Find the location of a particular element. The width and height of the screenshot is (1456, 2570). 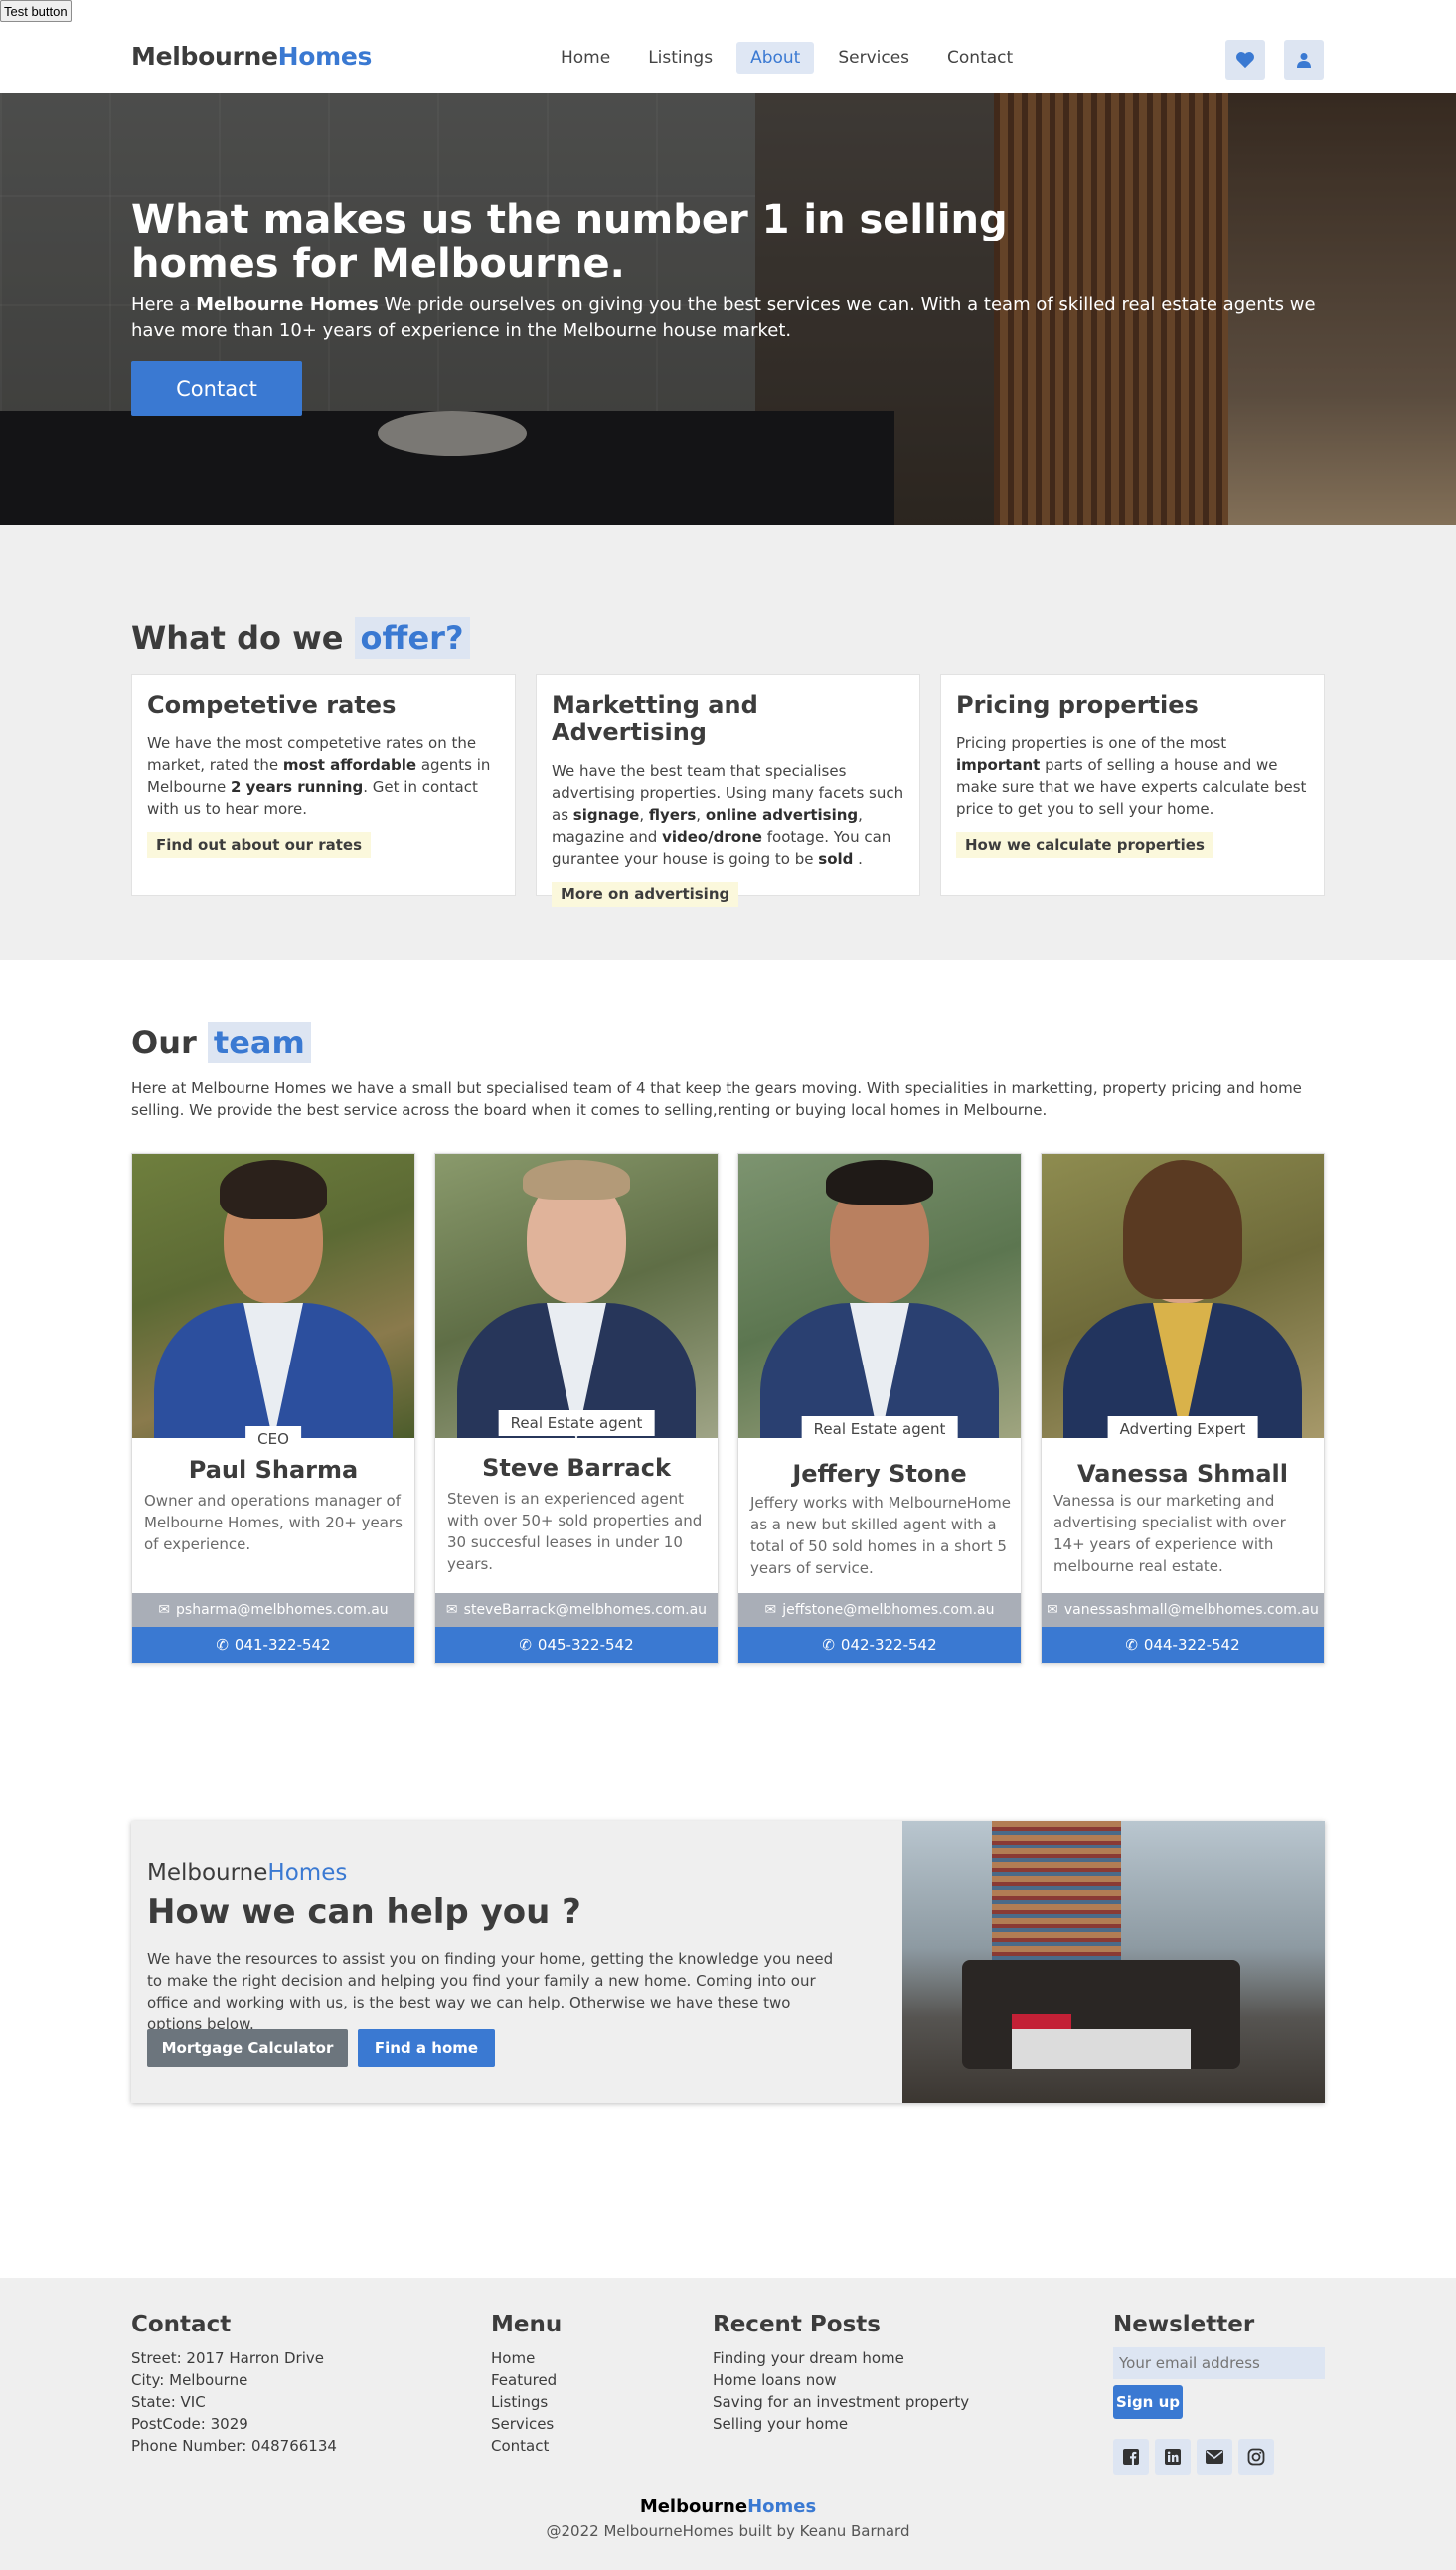

post-link: Saving for an investment property is located at coordinates (841, 2402).